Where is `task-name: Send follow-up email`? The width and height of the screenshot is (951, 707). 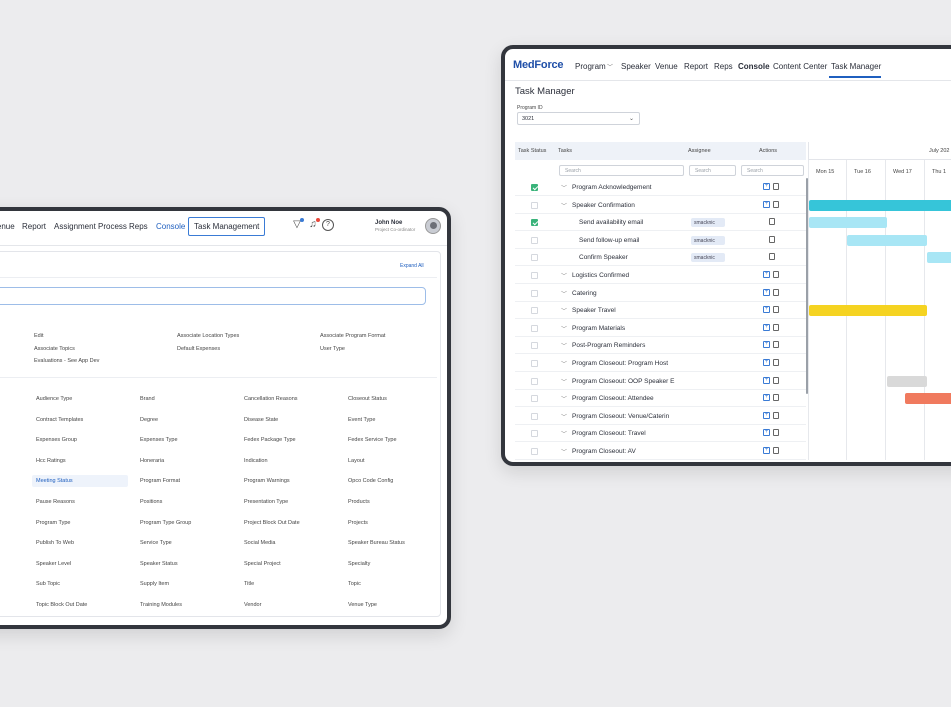
task-name: Send follow-up email is located at coordinates (609, 240).